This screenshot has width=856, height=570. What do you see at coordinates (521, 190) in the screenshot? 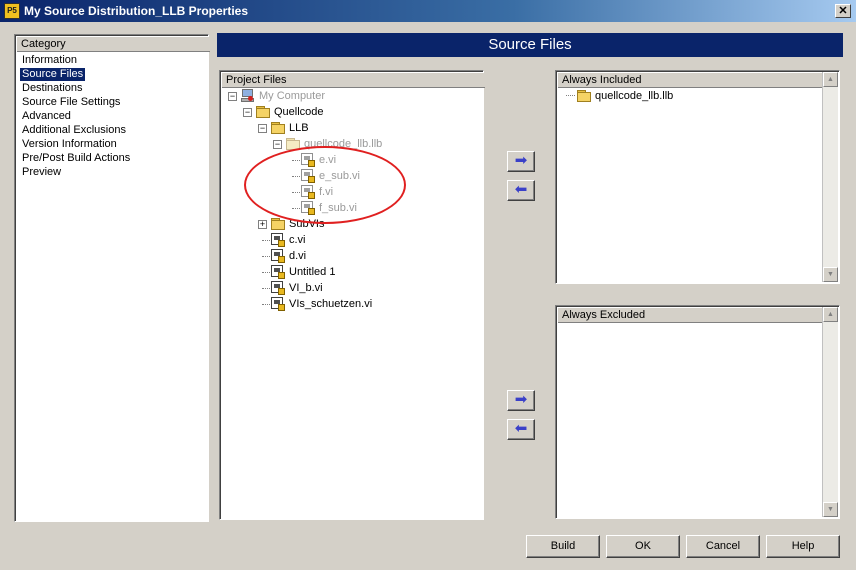
I see `remove-from-included-button: ⬅` at bounding box center [521, 190].